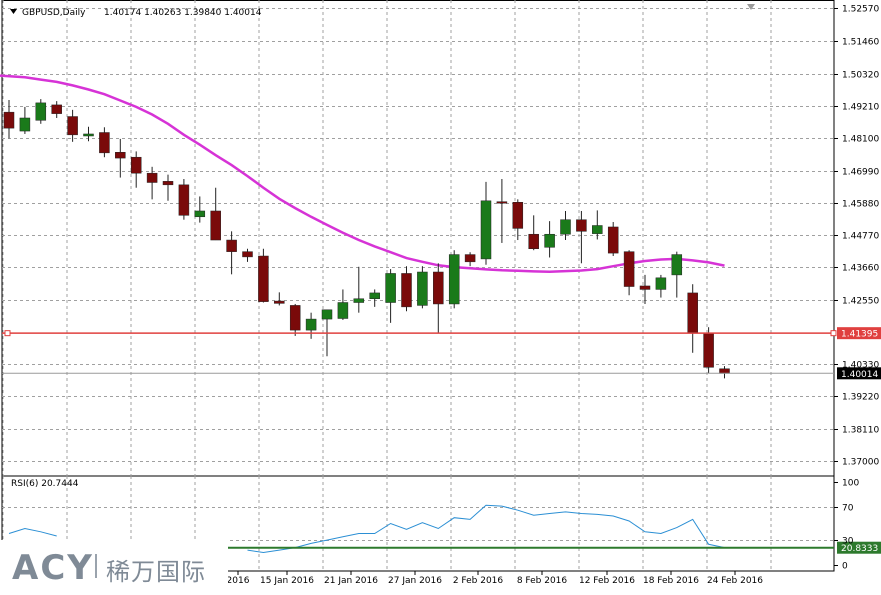 Image resolution: width=881 pixels, height=595 pixels. What do you see at coordinates (53, 568) in the screenshot?
I see `watermark-brand: ACY` at bounding box center [53, 568].